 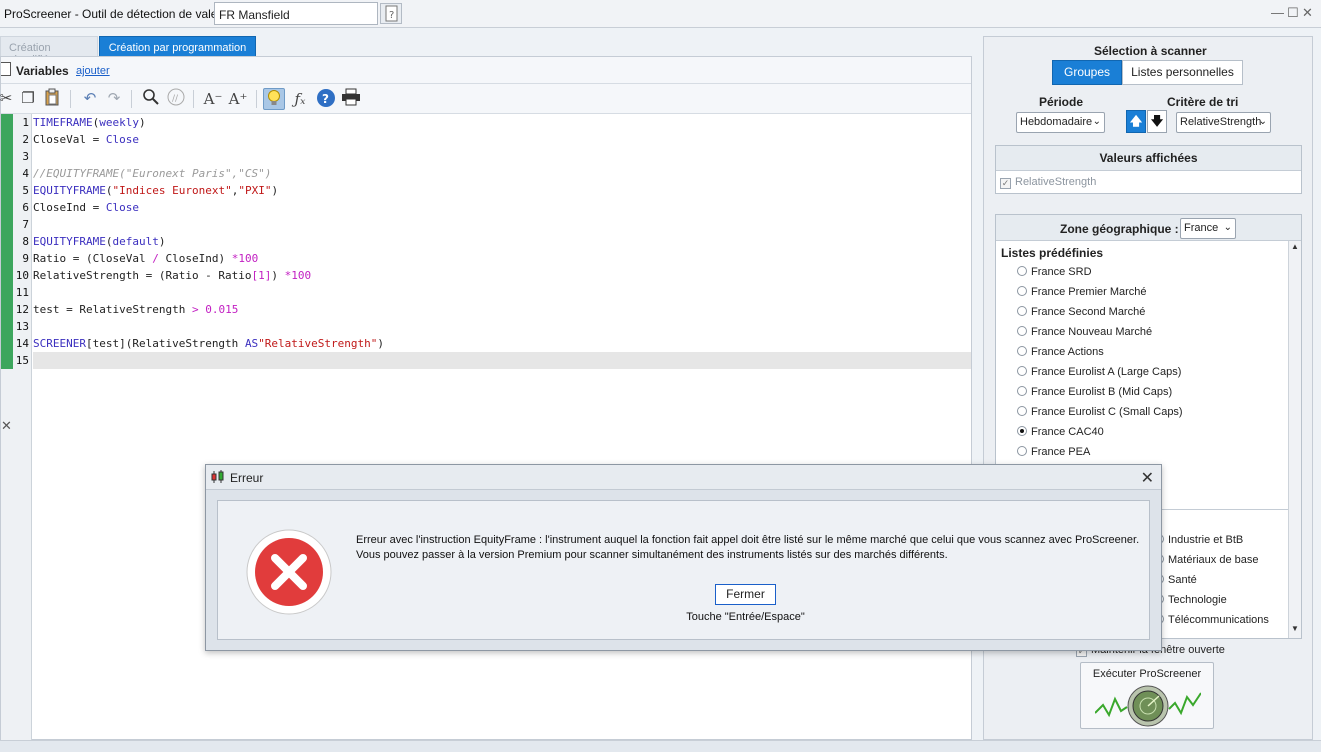 What do you see at coordinates (251, 343) in the screenshot?
I see `code-token: AS` at bounding box center [251, 343].